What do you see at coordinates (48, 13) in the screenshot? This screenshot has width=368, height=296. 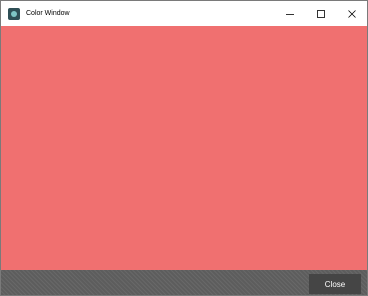 I see `window-title: Color Window` at bounding box center [48, 13].